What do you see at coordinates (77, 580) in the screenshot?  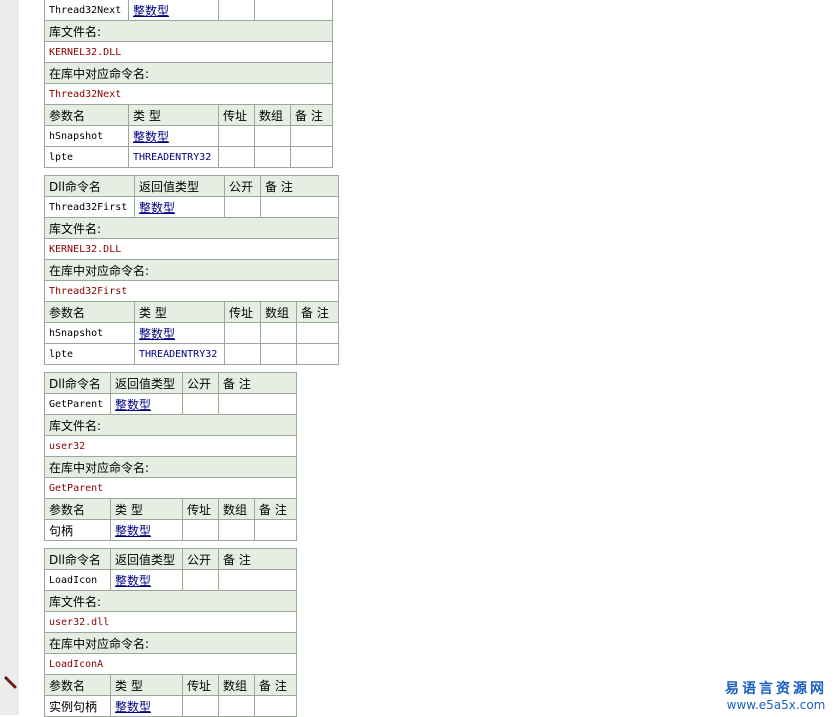 I see `dll-name-value: LoadIcon` at bounding box center [77, 580].